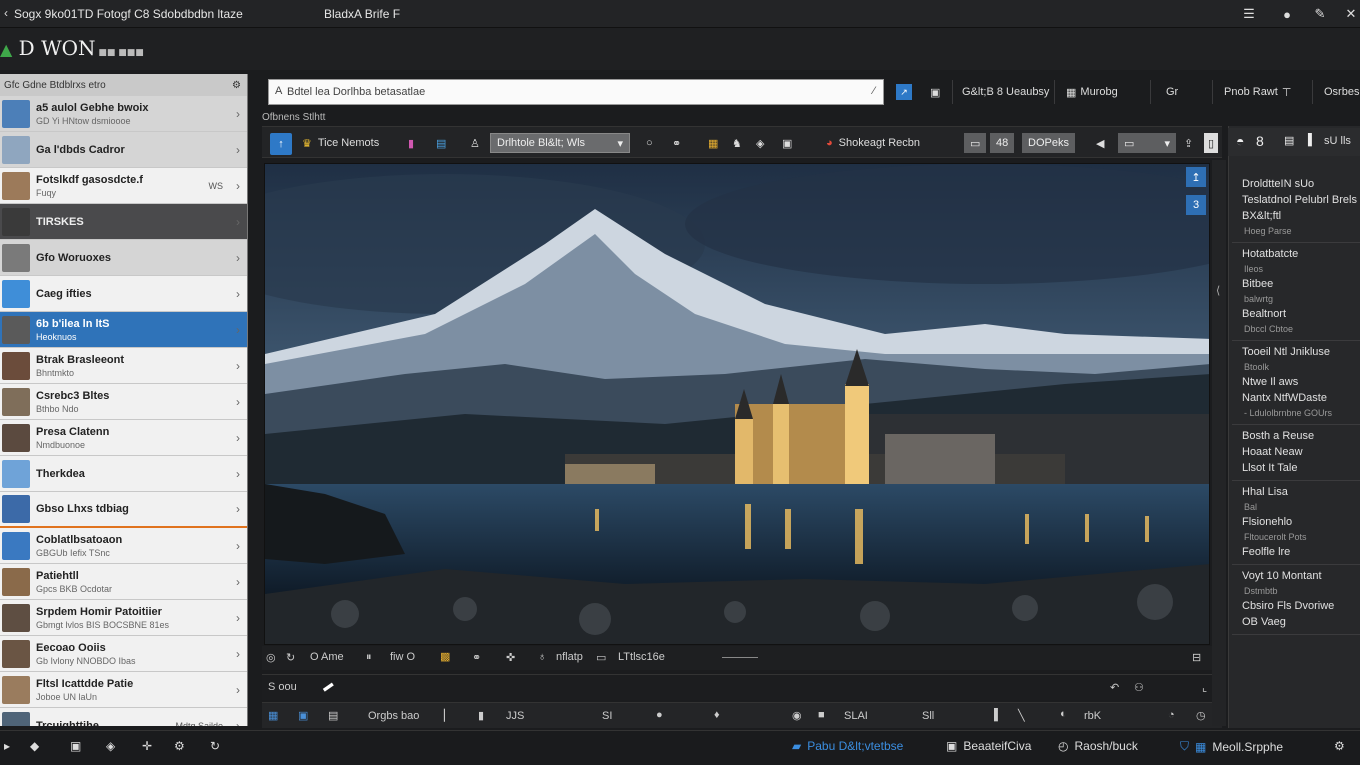 The width and height of the screenshot is (1360, 765). I want to click on play-icon: ◎, so click(271, 657).